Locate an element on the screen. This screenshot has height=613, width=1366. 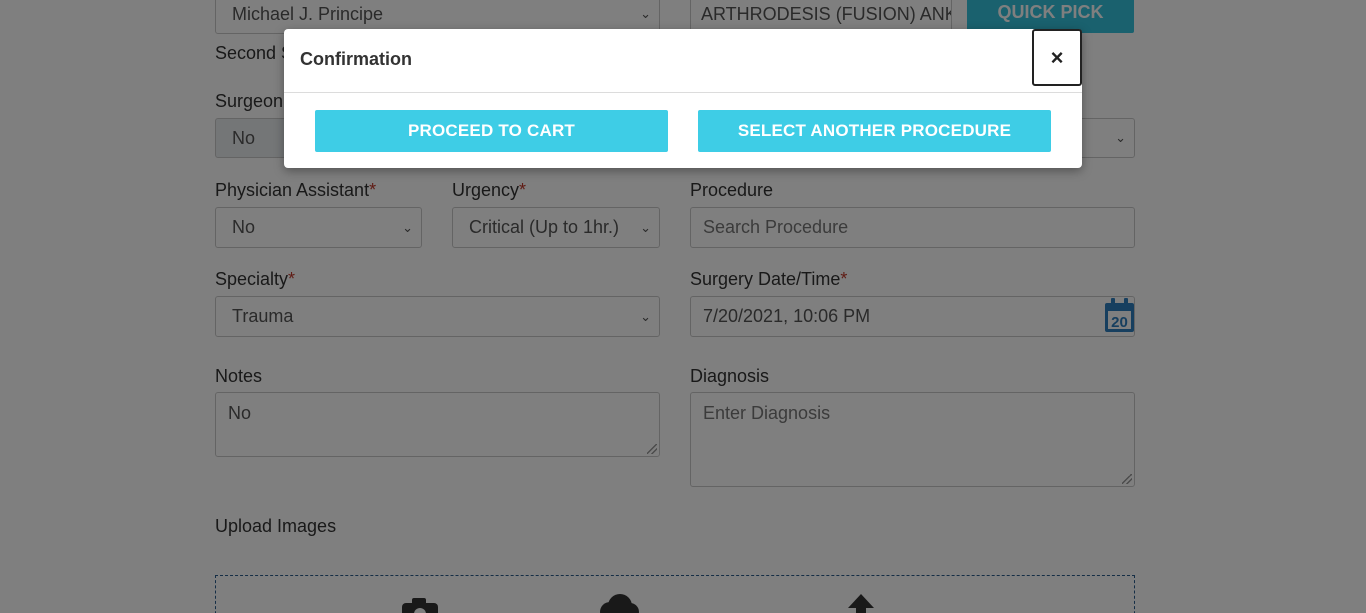
close-button: × is located at coordinates (1057, 57).